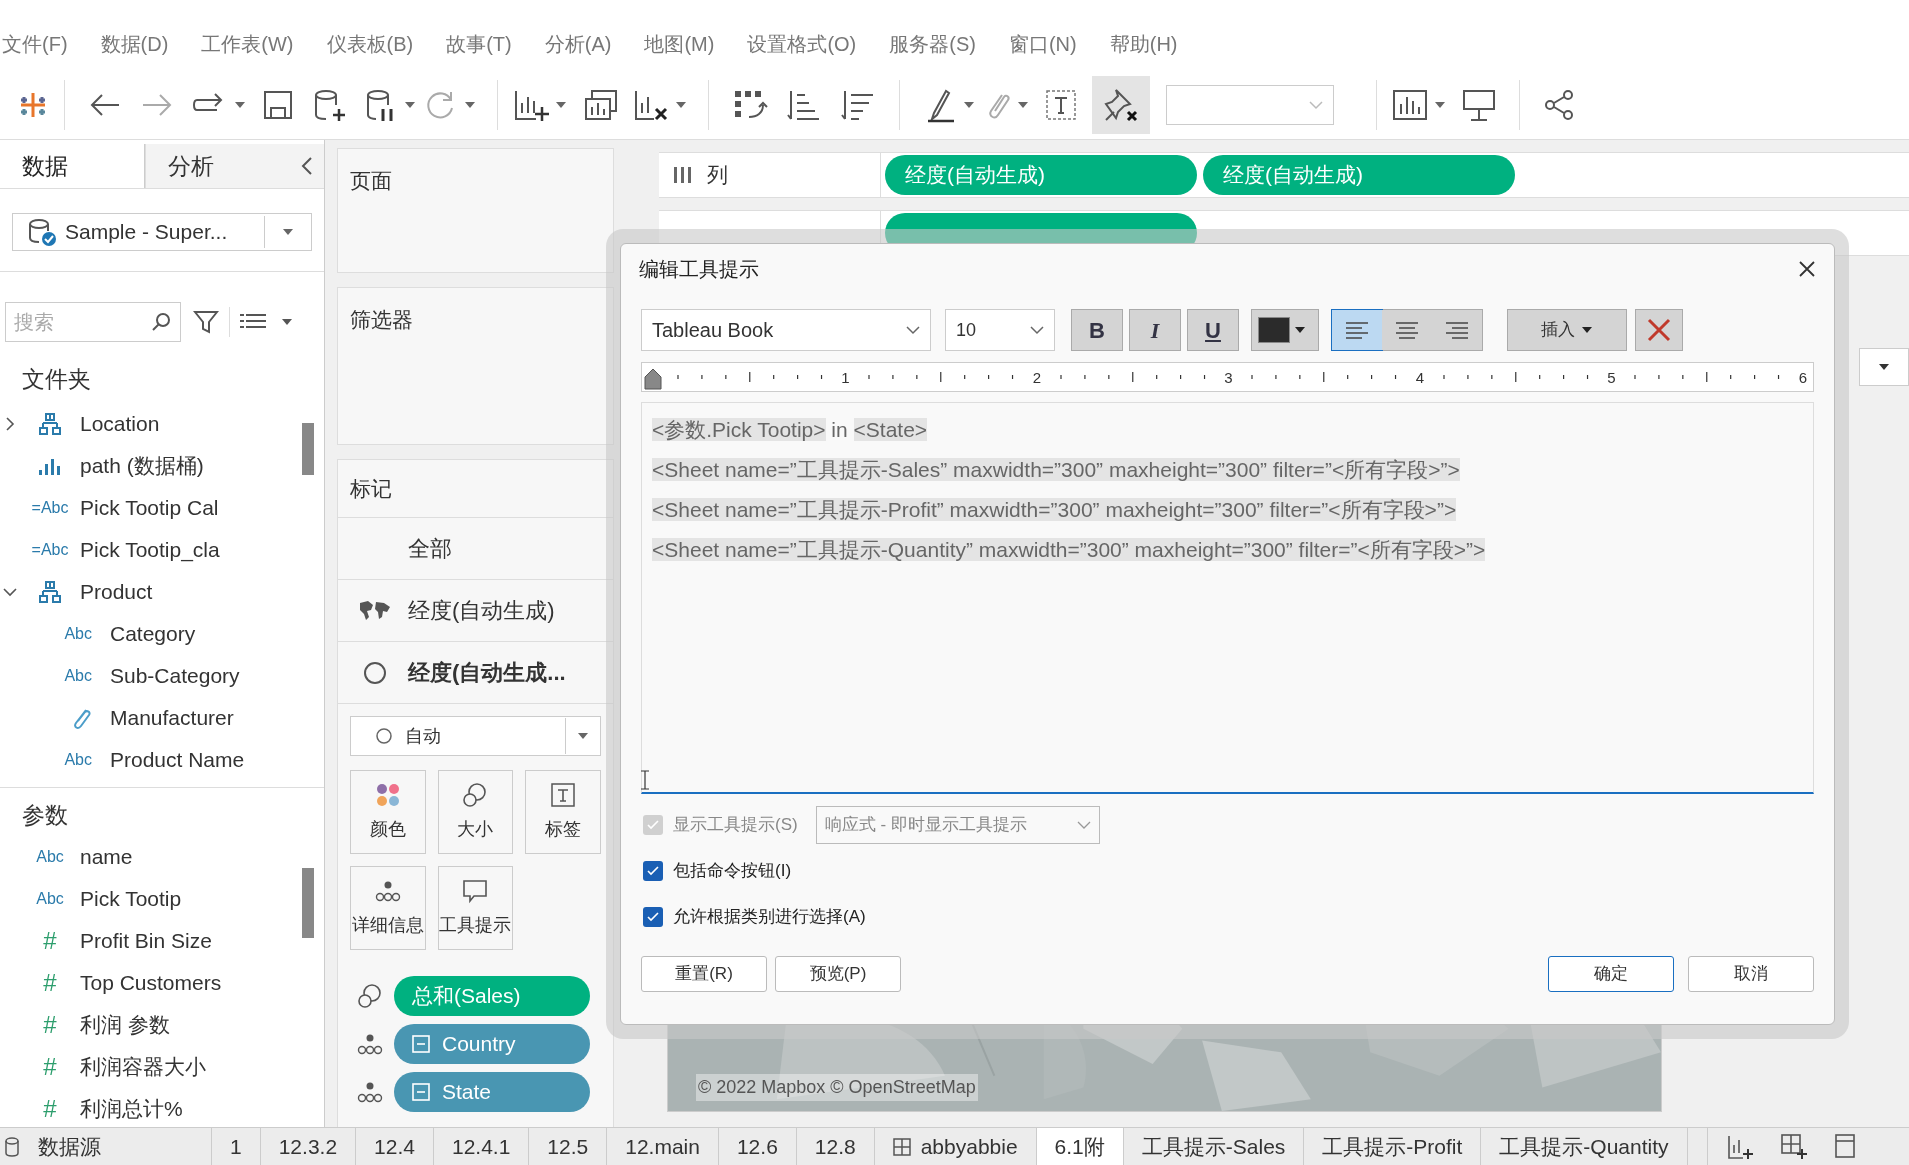  Describe the element at coordinates (1793, 1146) in the screenshot. I see `new-dashboard-icon` at that location.